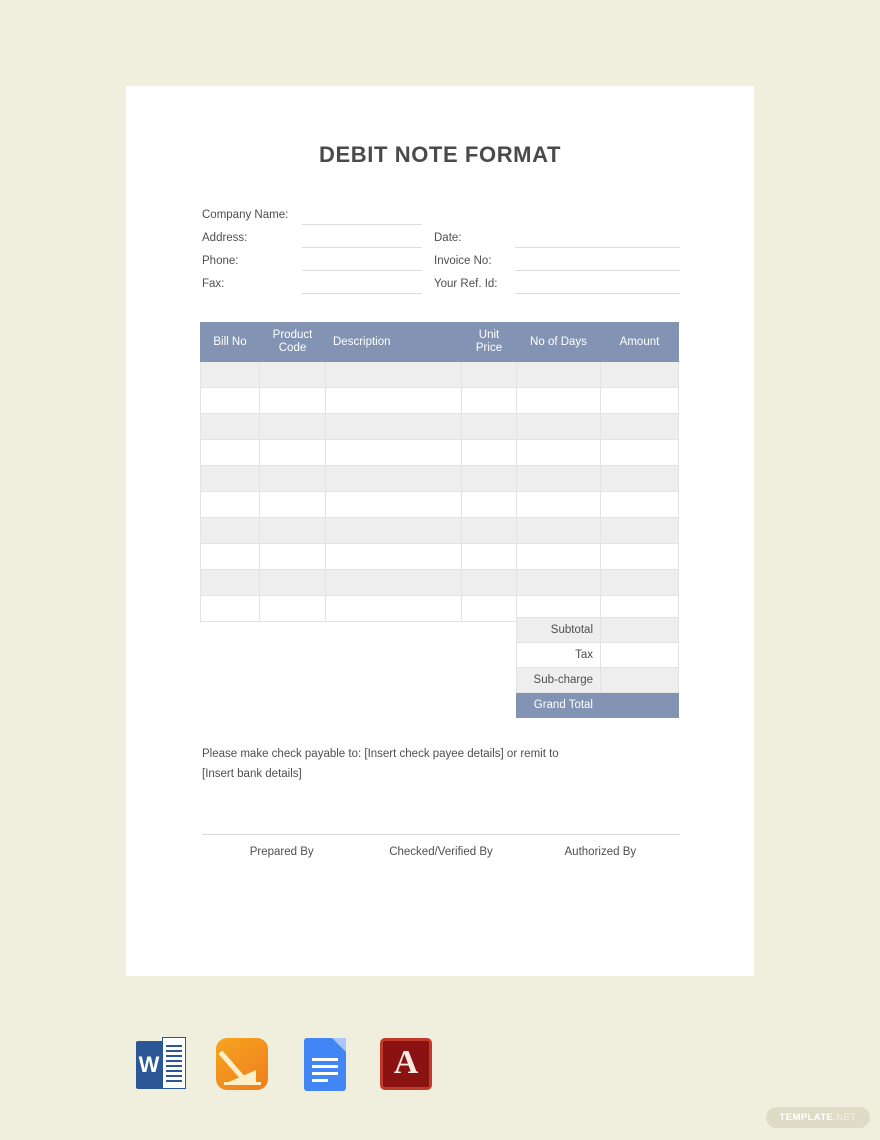 The image size is (880, 1140). Describe the element at coordinates (407, 1065) in the screenshot. I see `adobe-pdf-icon: A` at that location.